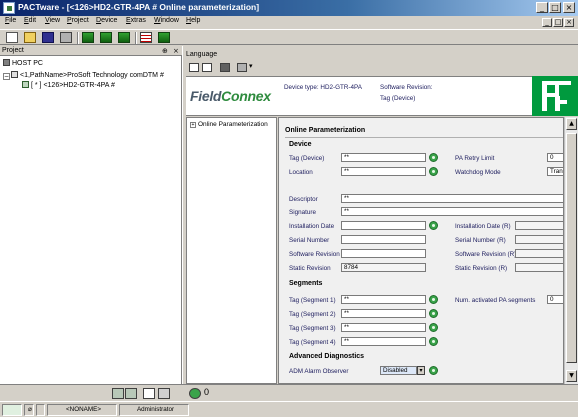 This screenshot has height=417, width=578. Describe the element at coordinates (6, 62) in the screenshot. I see `computer-icon` at that location.